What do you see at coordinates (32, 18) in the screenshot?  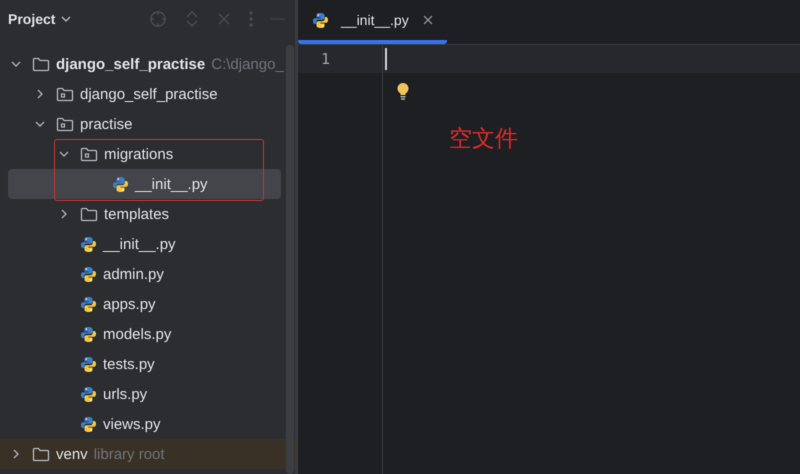 I see `panel-title: Project` at bounding box center [32, 18].